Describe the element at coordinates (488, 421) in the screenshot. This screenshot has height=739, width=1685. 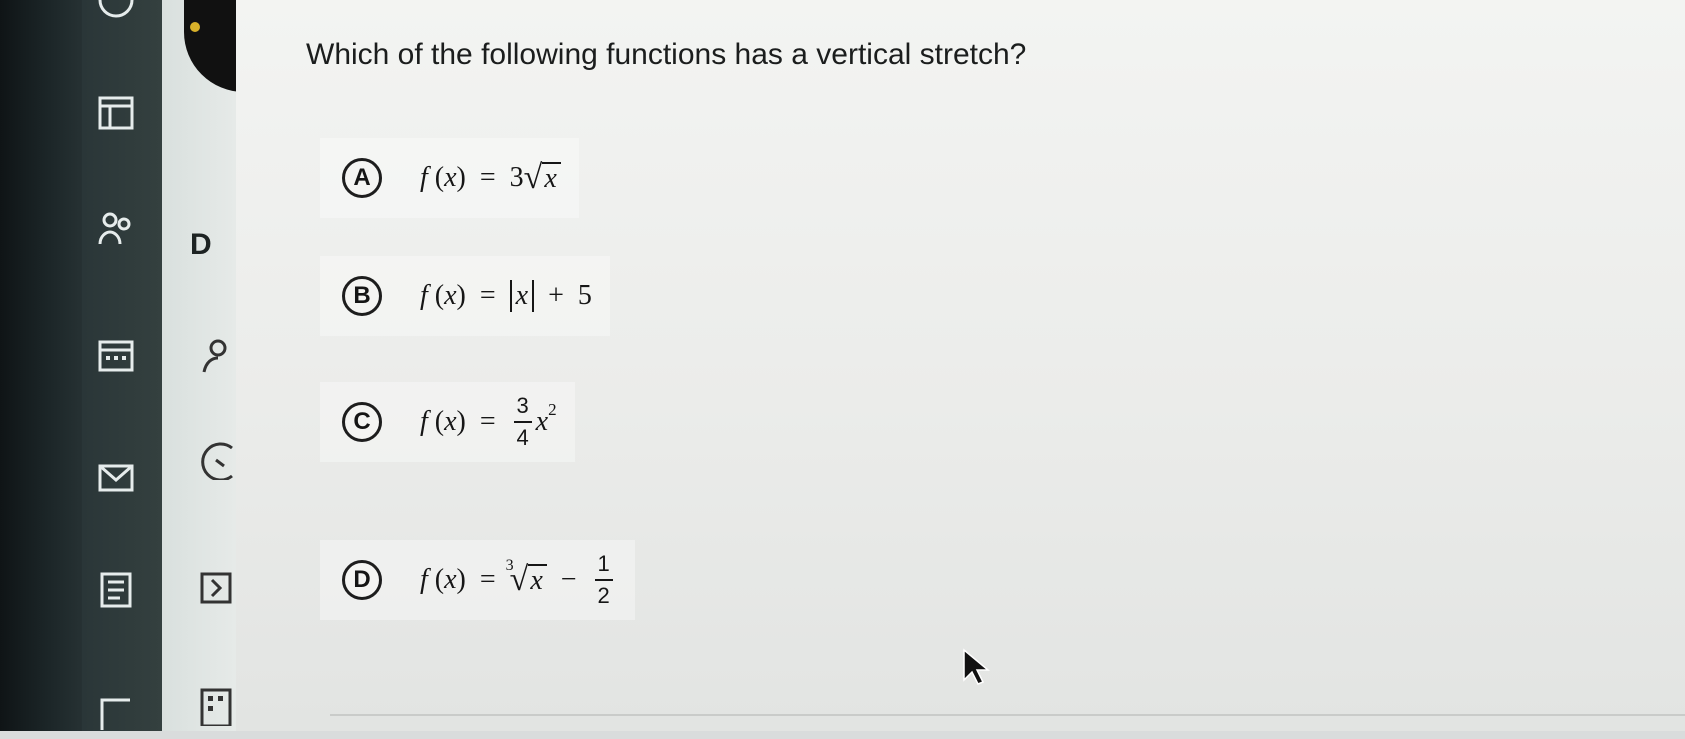
I see `choice-c-formula: f (x) = 34 x2` at that location.